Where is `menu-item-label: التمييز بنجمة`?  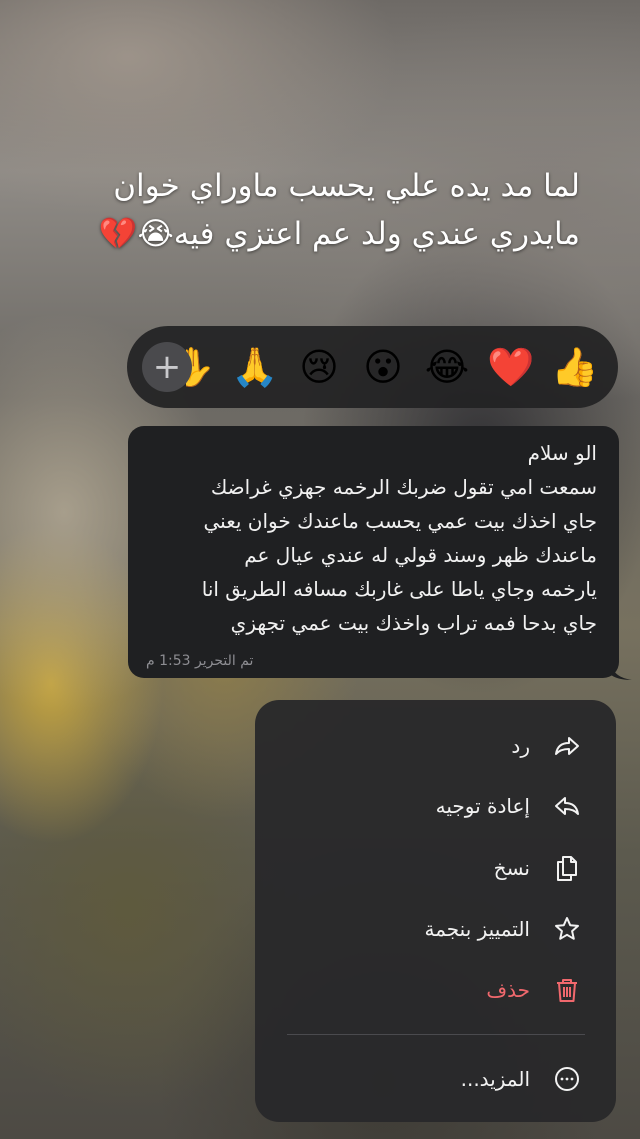 menu-item-label: التمييز بنجمة is located at coordinates (477, 929).